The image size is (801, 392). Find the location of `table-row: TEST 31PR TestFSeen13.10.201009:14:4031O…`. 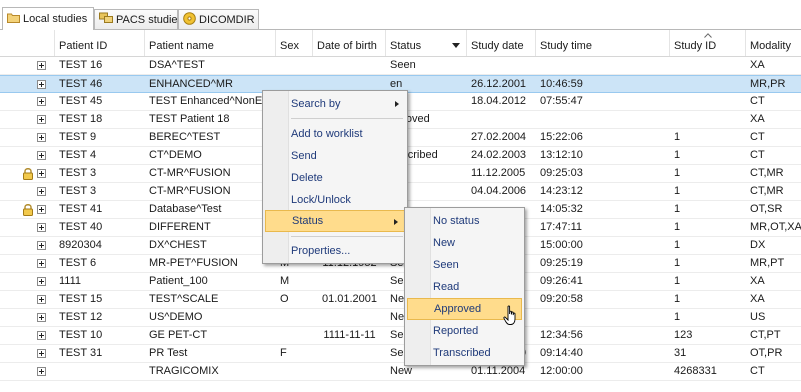

table-row: TEST 31PR TestFSeen13.10.201009:14:4031O… is located at coordinates (400, 354).